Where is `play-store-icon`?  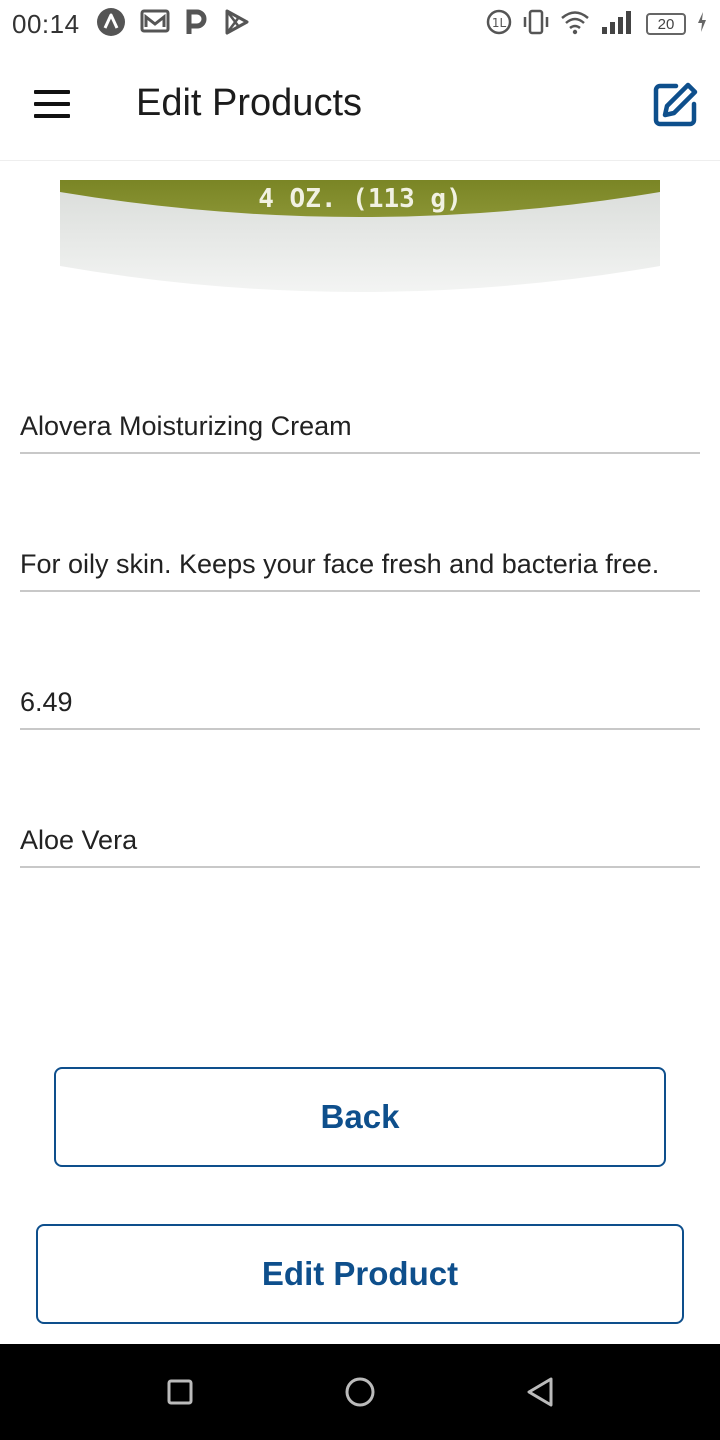
play-store-icon is located at coordinates (236, 24).